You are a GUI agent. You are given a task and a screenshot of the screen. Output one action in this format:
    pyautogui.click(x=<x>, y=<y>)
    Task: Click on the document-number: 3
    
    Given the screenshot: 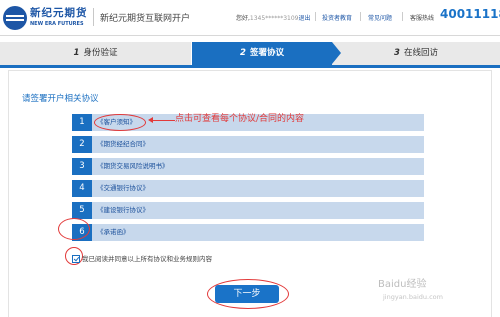 What is the action you would take?
    pyautogui.click(x=82, y=166)
    